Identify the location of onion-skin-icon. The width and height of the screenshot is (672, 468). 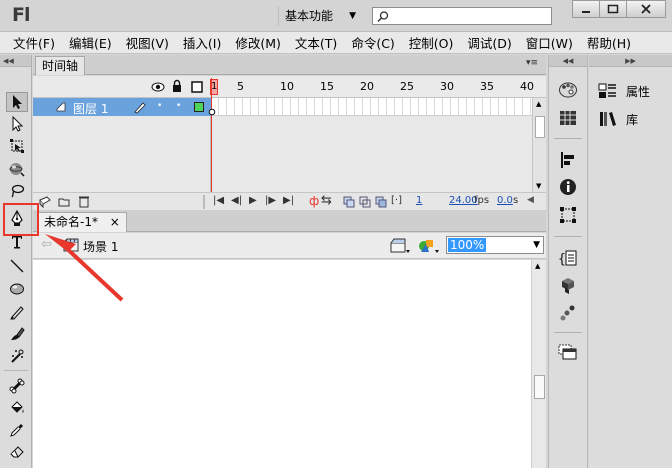
(349, 202).